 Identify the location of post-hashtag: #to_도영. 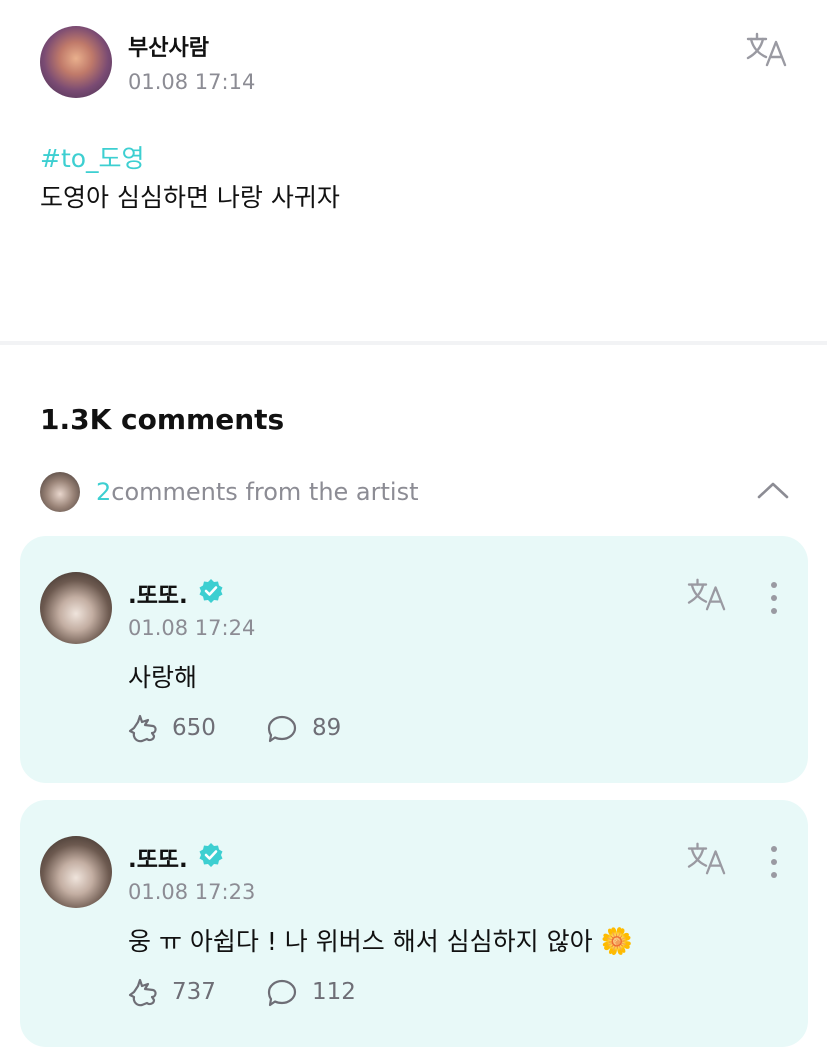
(92, 157).